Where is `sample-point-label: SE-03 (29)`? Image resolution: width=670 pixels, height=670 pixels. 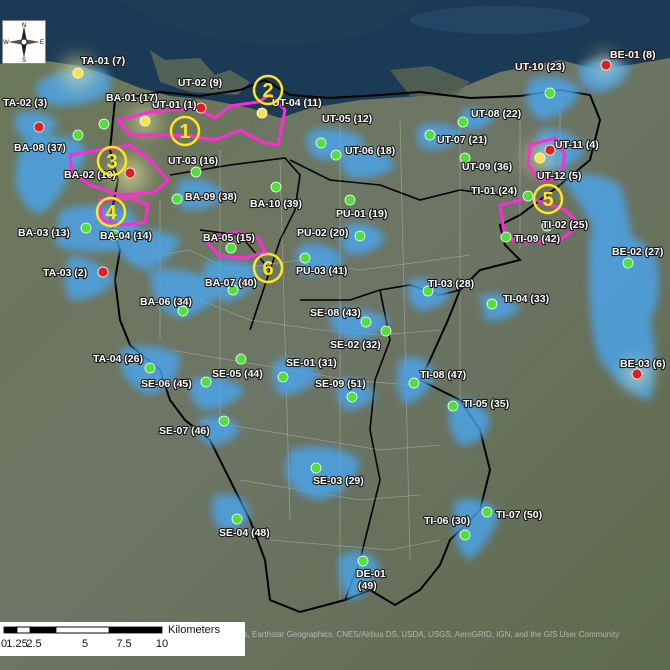
sample-point-label: SE-03 (29) is located at coordinates (338, 481).